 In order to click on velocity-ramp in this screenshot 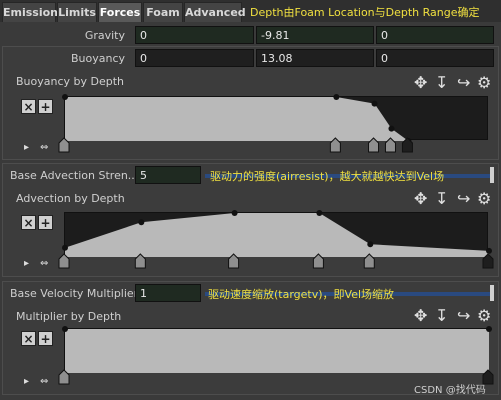, I will do `click(277, 349)`.